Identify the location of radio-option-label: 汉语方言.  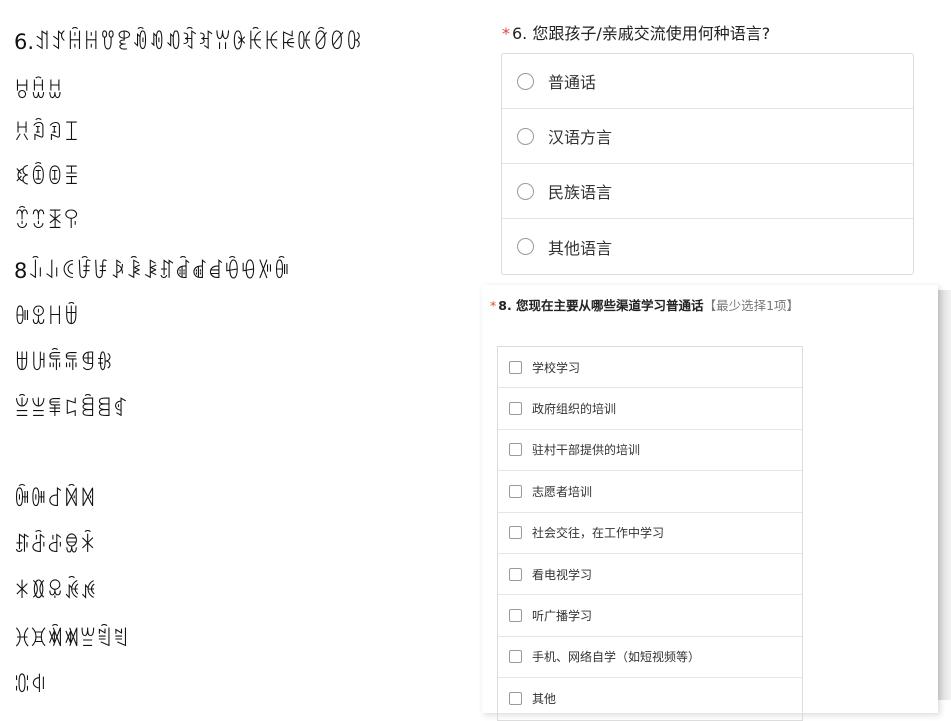
(580, 137).